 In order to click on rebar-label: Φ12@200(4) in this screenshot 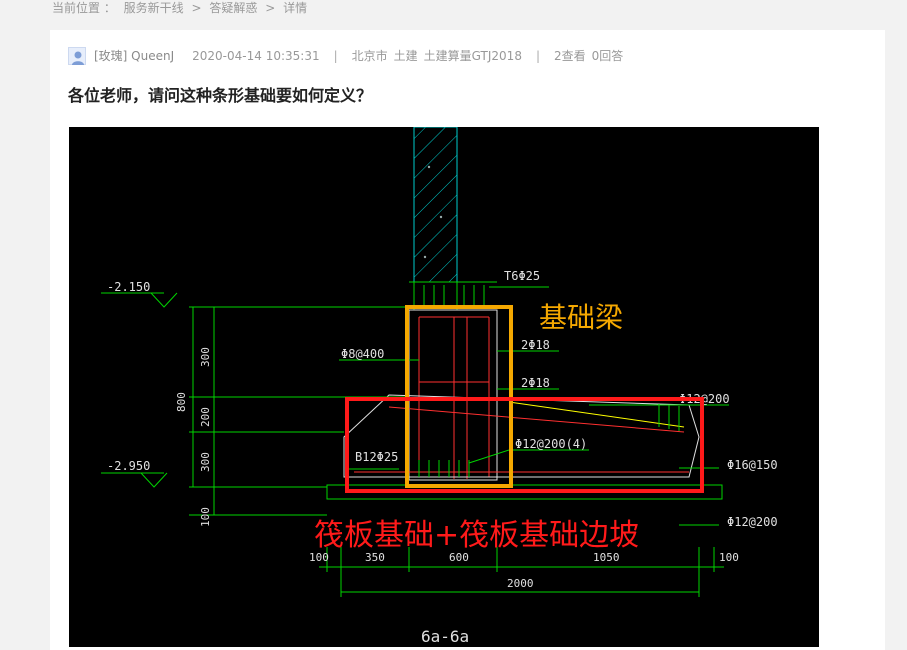, I will do `click(551, 444)`.